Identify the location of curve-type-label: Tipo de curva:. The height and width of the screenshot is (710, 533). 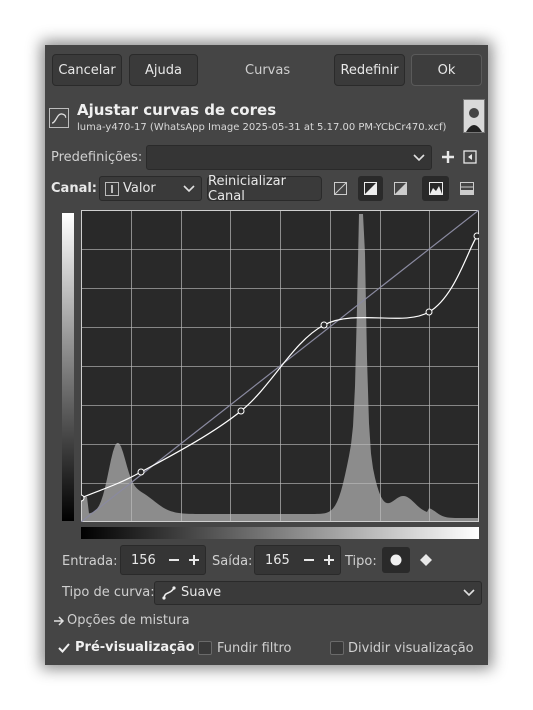
(108, 592).